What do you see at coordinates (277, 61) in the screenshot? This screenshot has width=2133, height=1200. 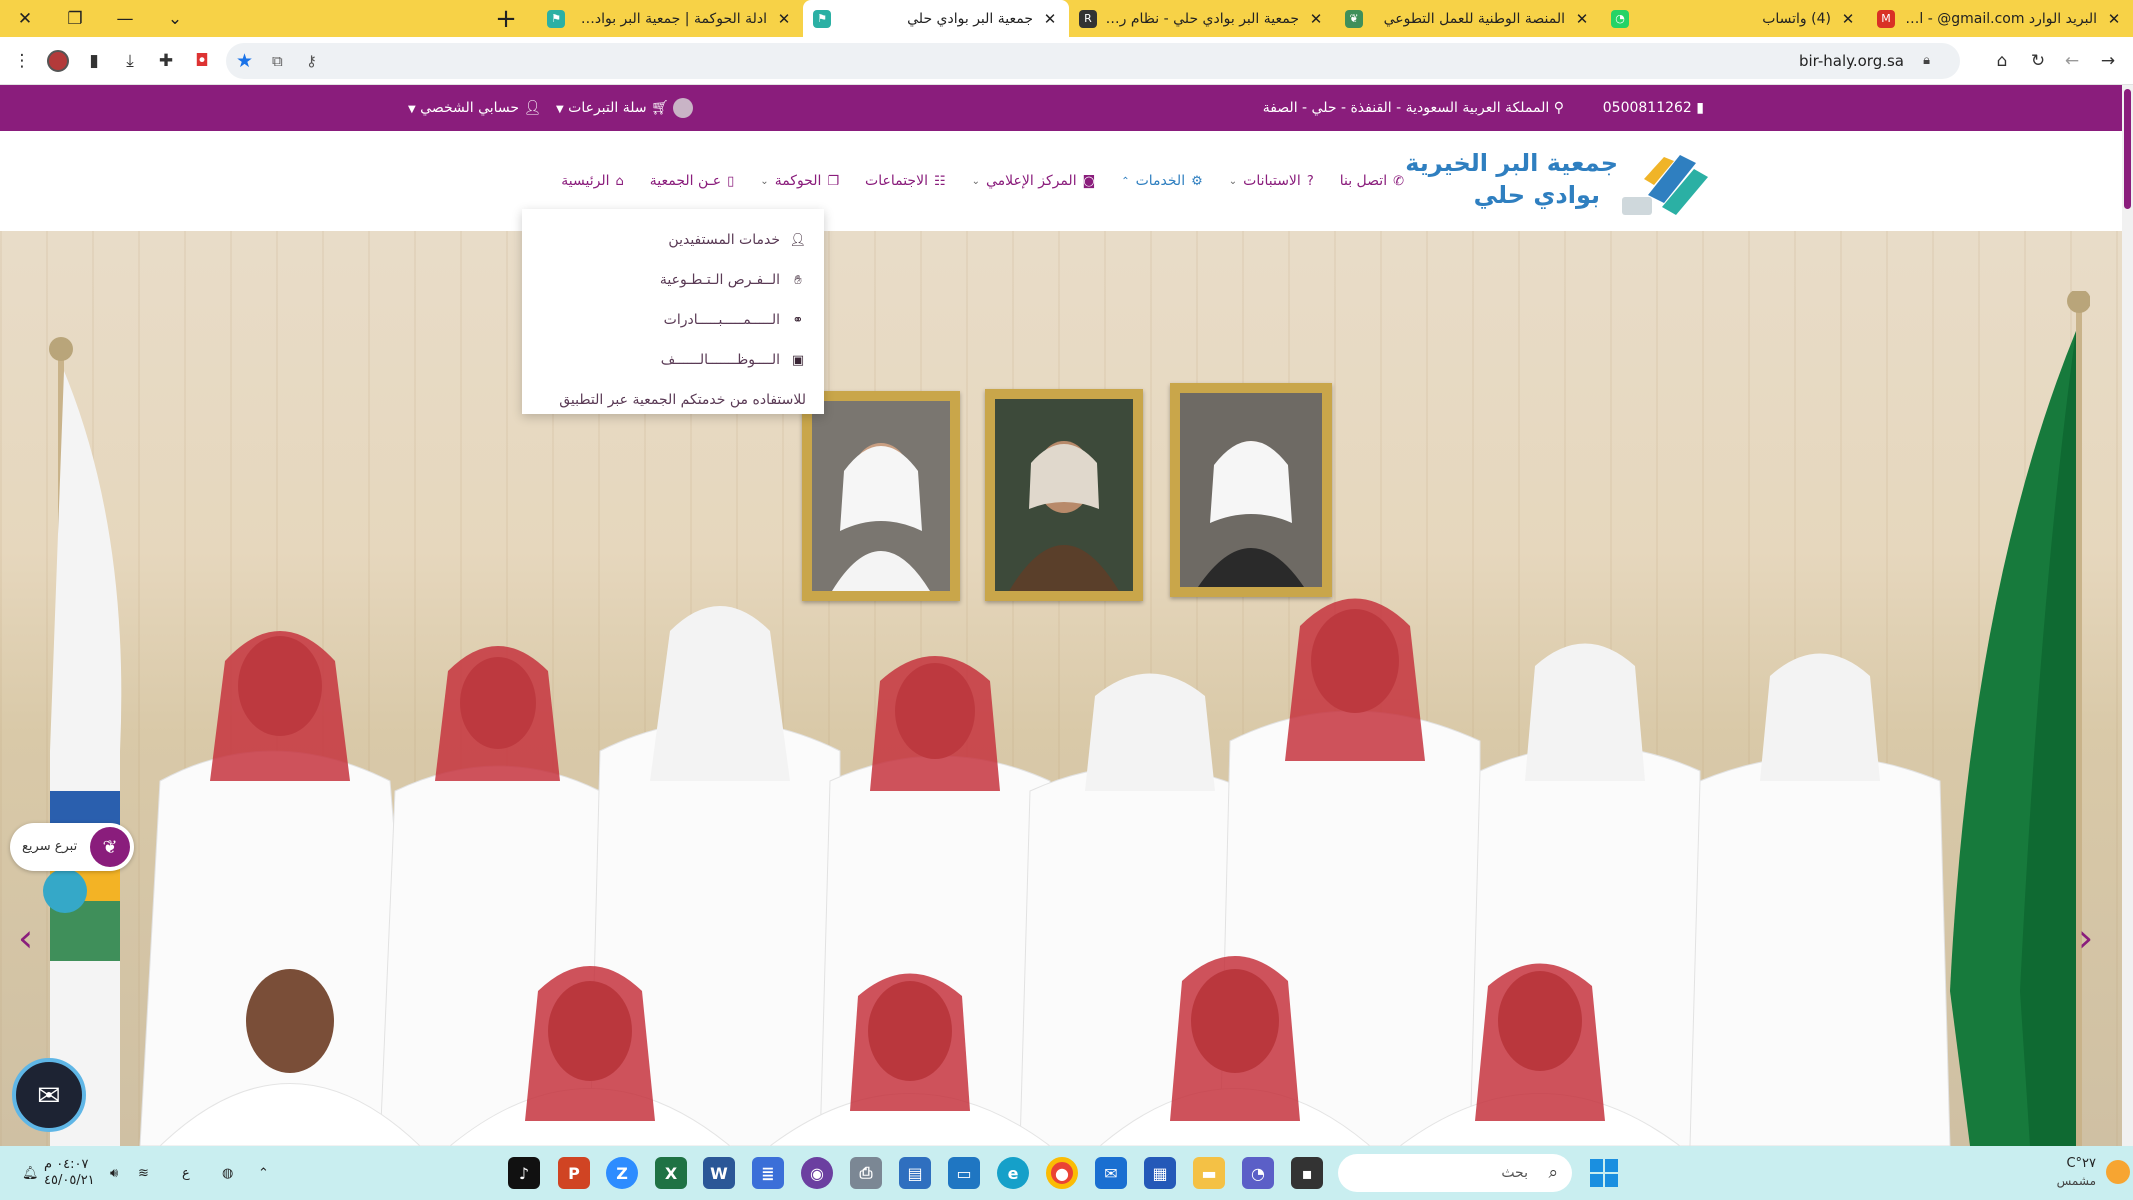 I see `translate-icon: ⧉` at bounding box center [277, 61].